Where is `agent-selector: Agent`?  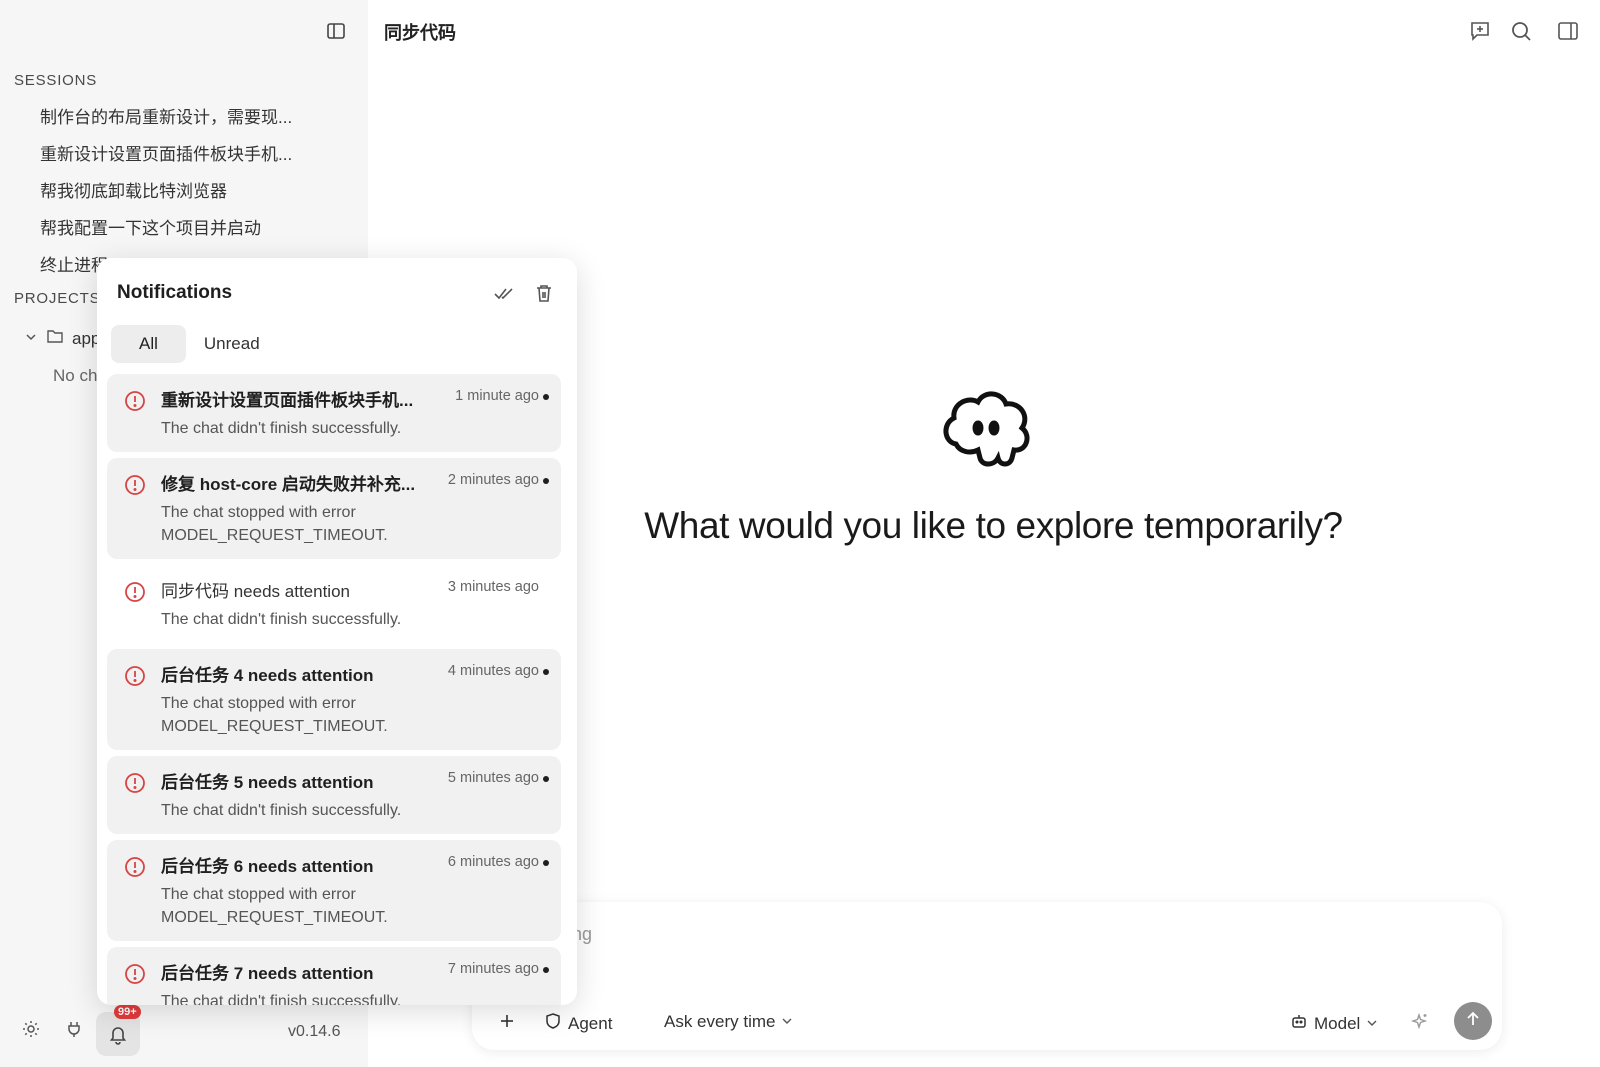
agent-selector: Agent is located at coordinates (578, 1023).